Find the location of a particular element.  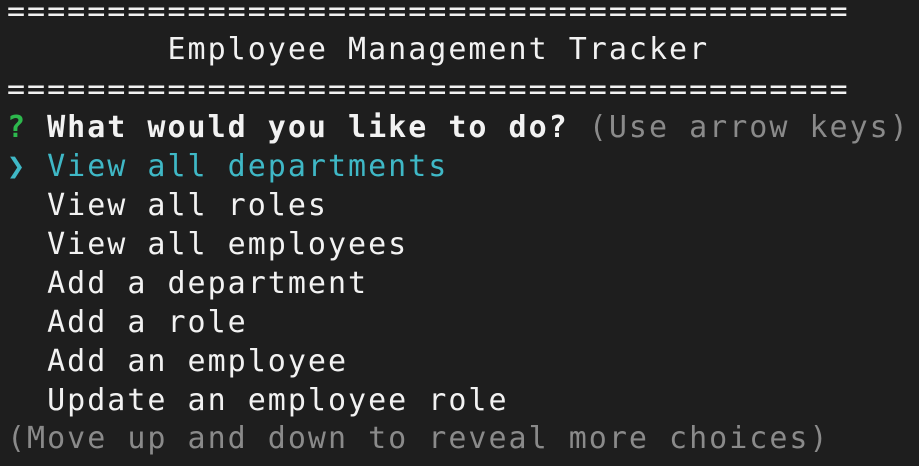

menu-choice-view-all-roles: View all roles is located at coordinates (167, 205).